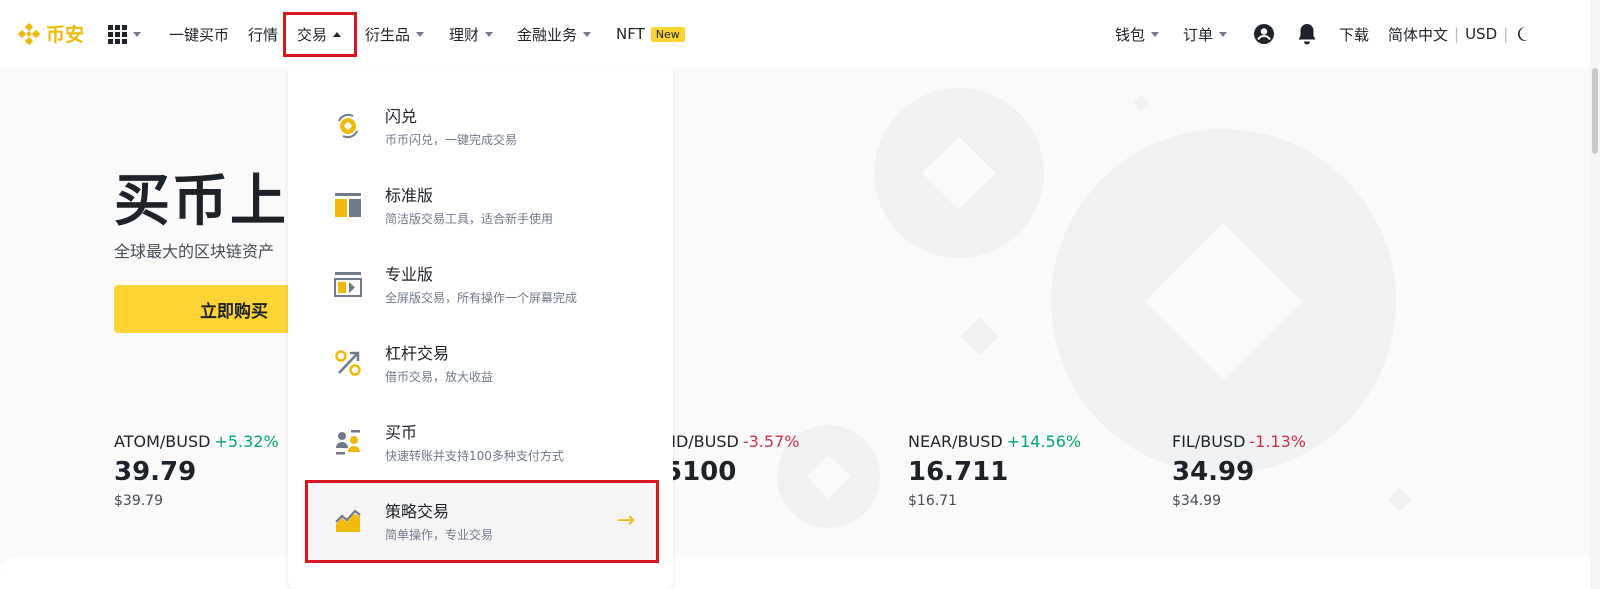 The image size is (1600, 589). I want to click on highlight-box-trade, so click(320, 34).